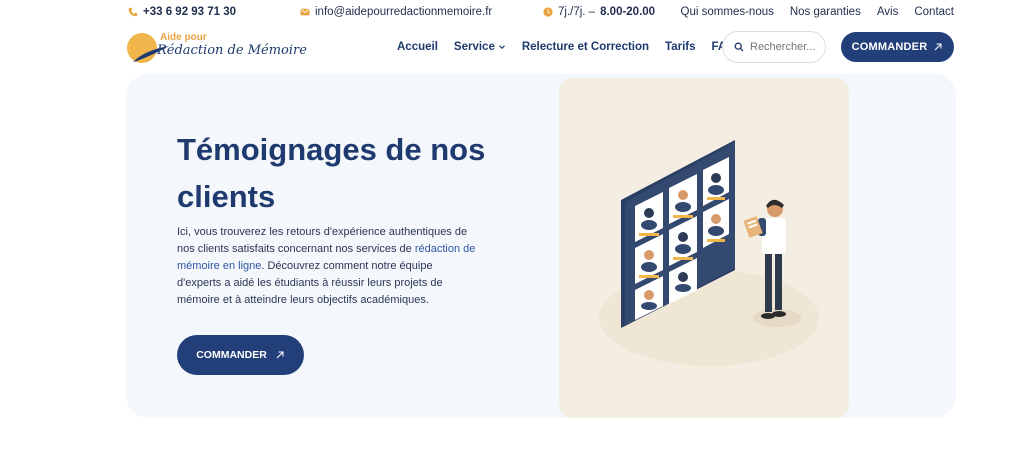  Describe the element at coordinates (190, 12) in the screenshot. I see `phone-number: +33 6 92 93 71 30` at that location.